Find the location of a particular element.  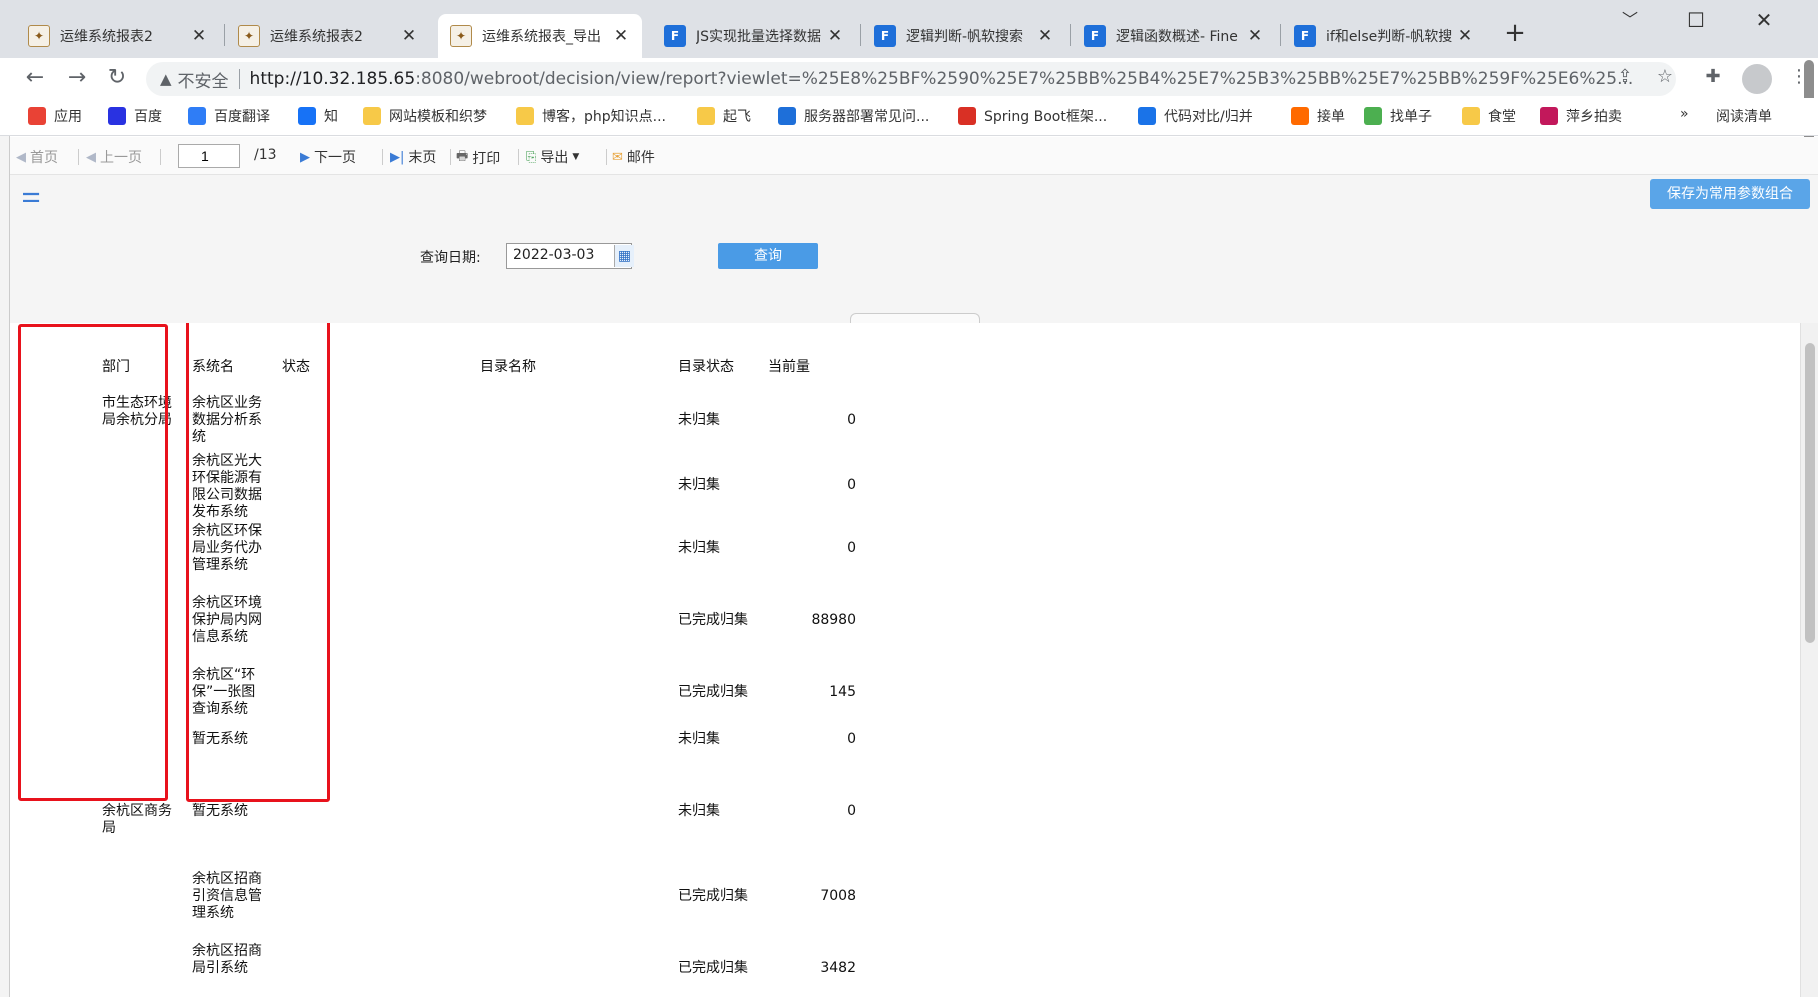

close-window-button: ✕ is located at coordinates (1764, 20).